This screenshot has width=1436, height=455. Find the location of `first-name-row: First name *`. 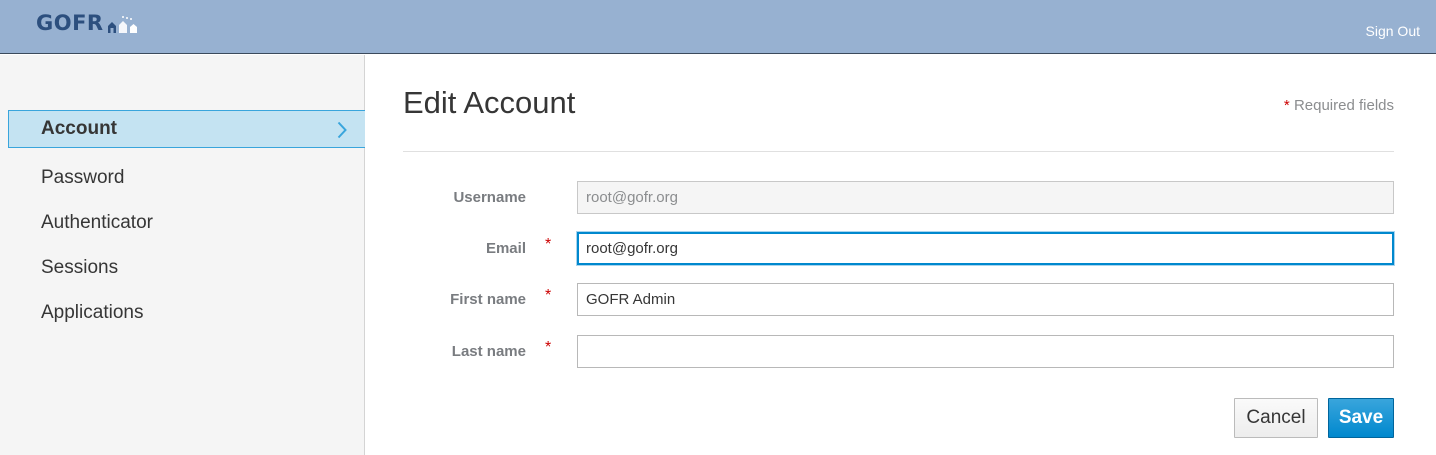

first-name-row: First name * is located at coordinates (898, 299).